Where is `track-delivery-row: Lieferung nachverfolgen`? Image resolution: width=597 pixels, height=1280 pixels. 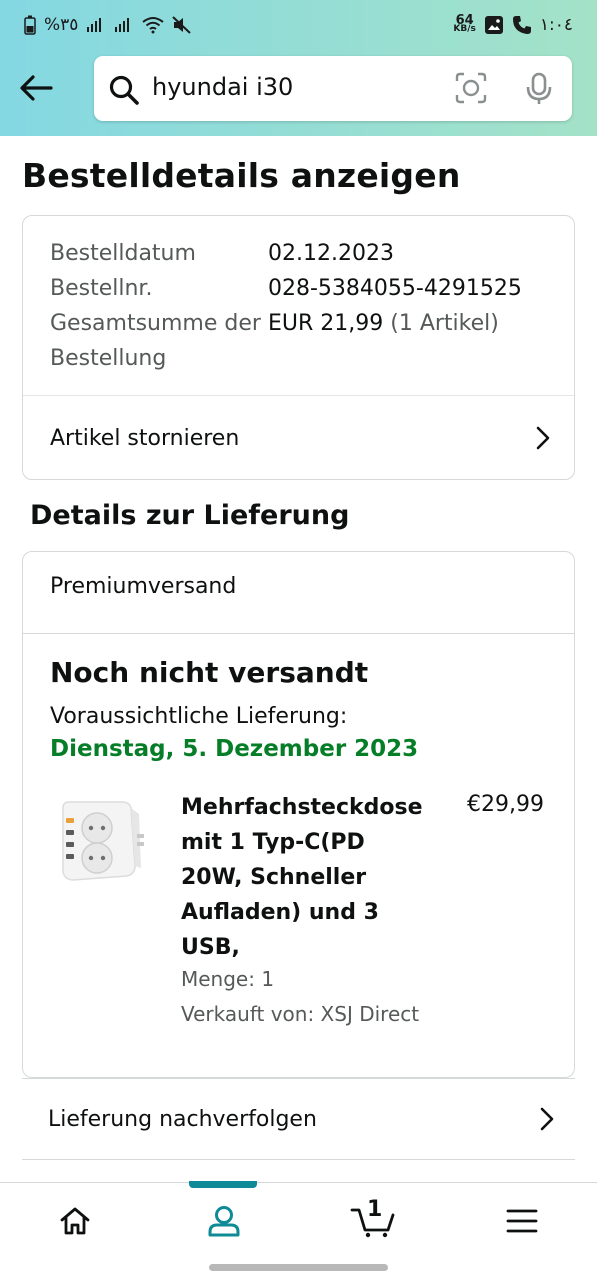 track-delivery-row: Lieferung nachverfolgen is located at coordinates (298, 1119).